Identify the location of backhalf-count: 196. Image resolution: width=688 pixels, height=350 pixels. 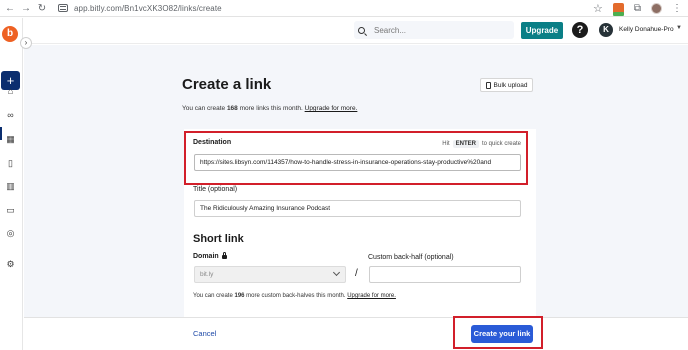
(239, 296).